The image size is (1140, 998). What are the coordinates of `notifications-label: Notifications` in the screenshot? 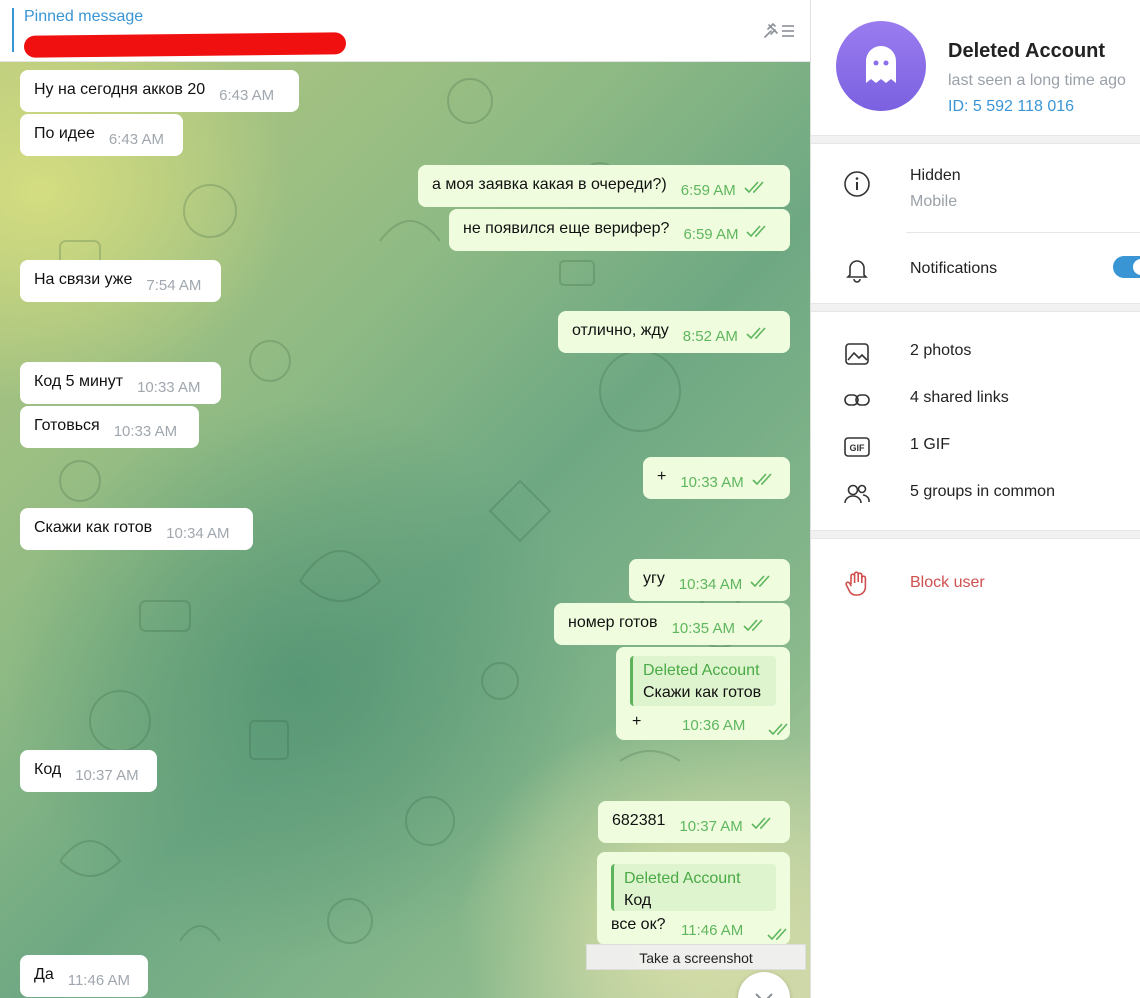 It's located at (954, 268).